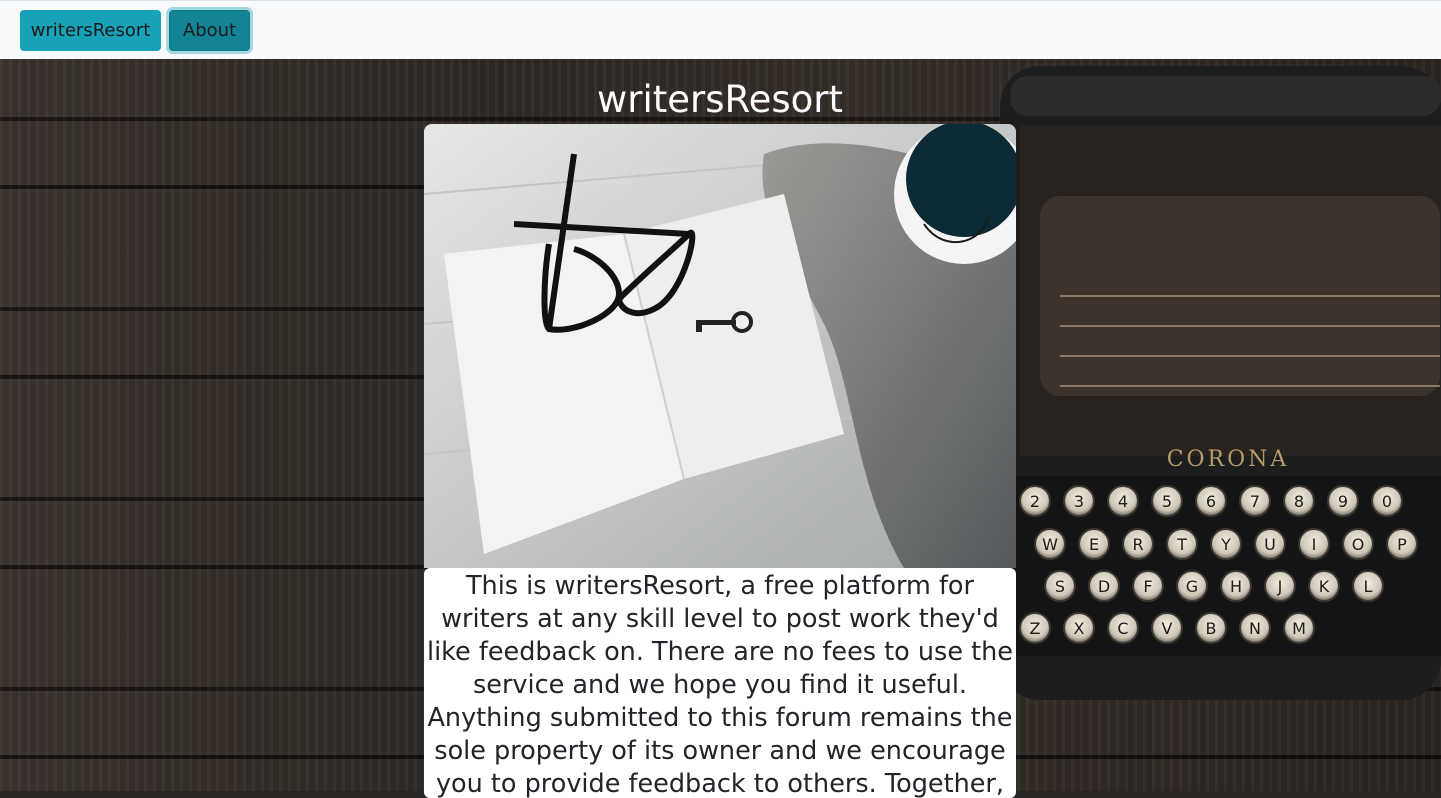 The image size is (1441, 798). What do you see at coordinates (1167, 501) in the screenshot?
I see `typewriter-key-label: 5` at bounding box center [1167, 501].